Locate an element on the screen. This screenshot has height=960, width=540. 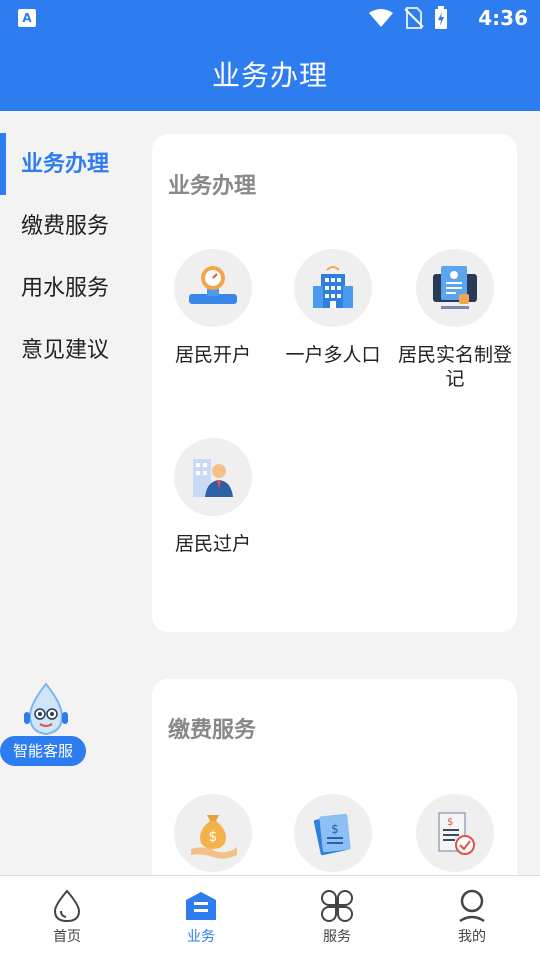
tile-label: 居民开户 is located at coordinates (212, 355).